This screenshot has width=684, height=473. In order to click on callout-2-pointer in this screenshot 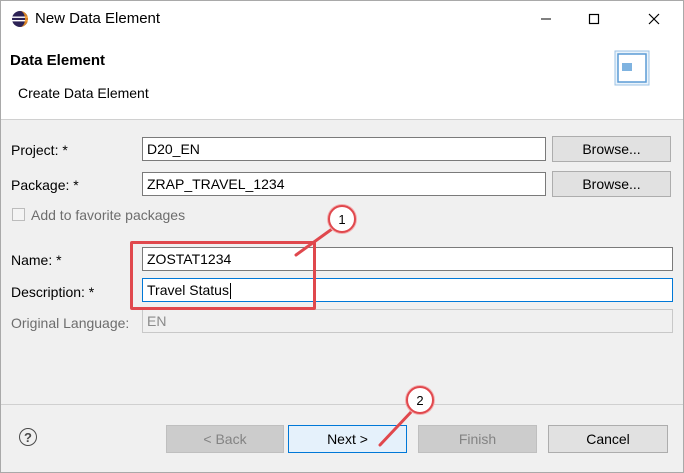, I will do `click(396, 428)`.